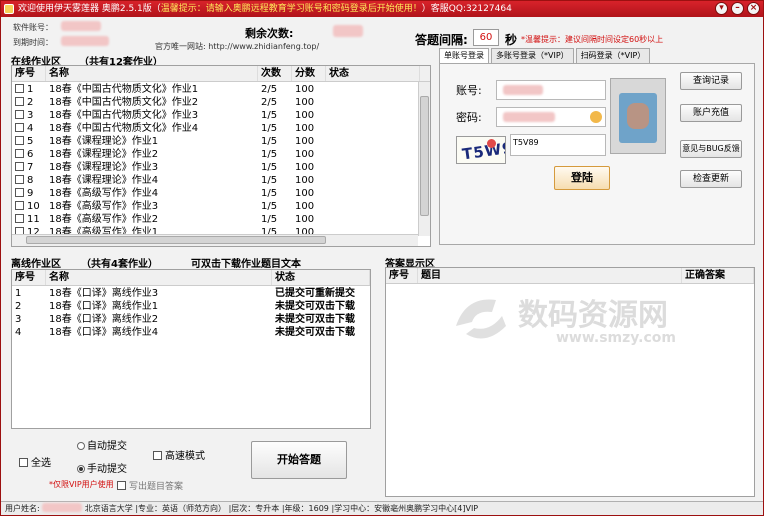 The width and height of the screenshot is (764, 516). I want to click on row-name: 18春《中国古代物质文化》作业2, so click(124, 102).